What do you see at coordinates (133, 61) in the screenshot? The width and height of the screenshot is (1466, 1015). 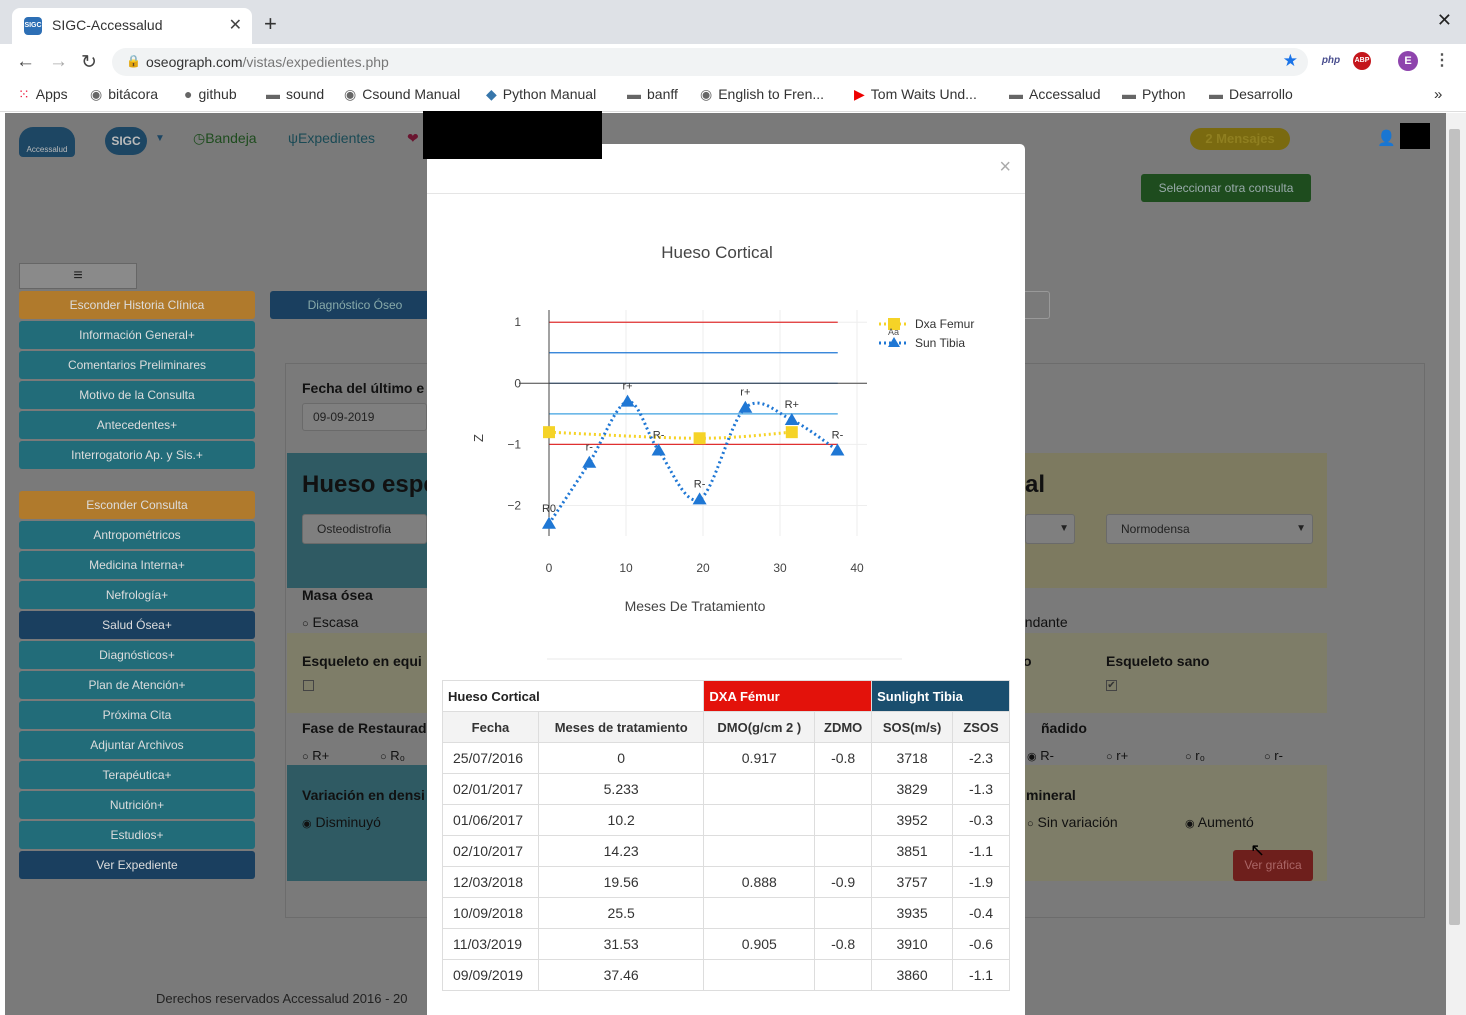 I see `lock-icon: 🔒` at bounding box center [133, 61].